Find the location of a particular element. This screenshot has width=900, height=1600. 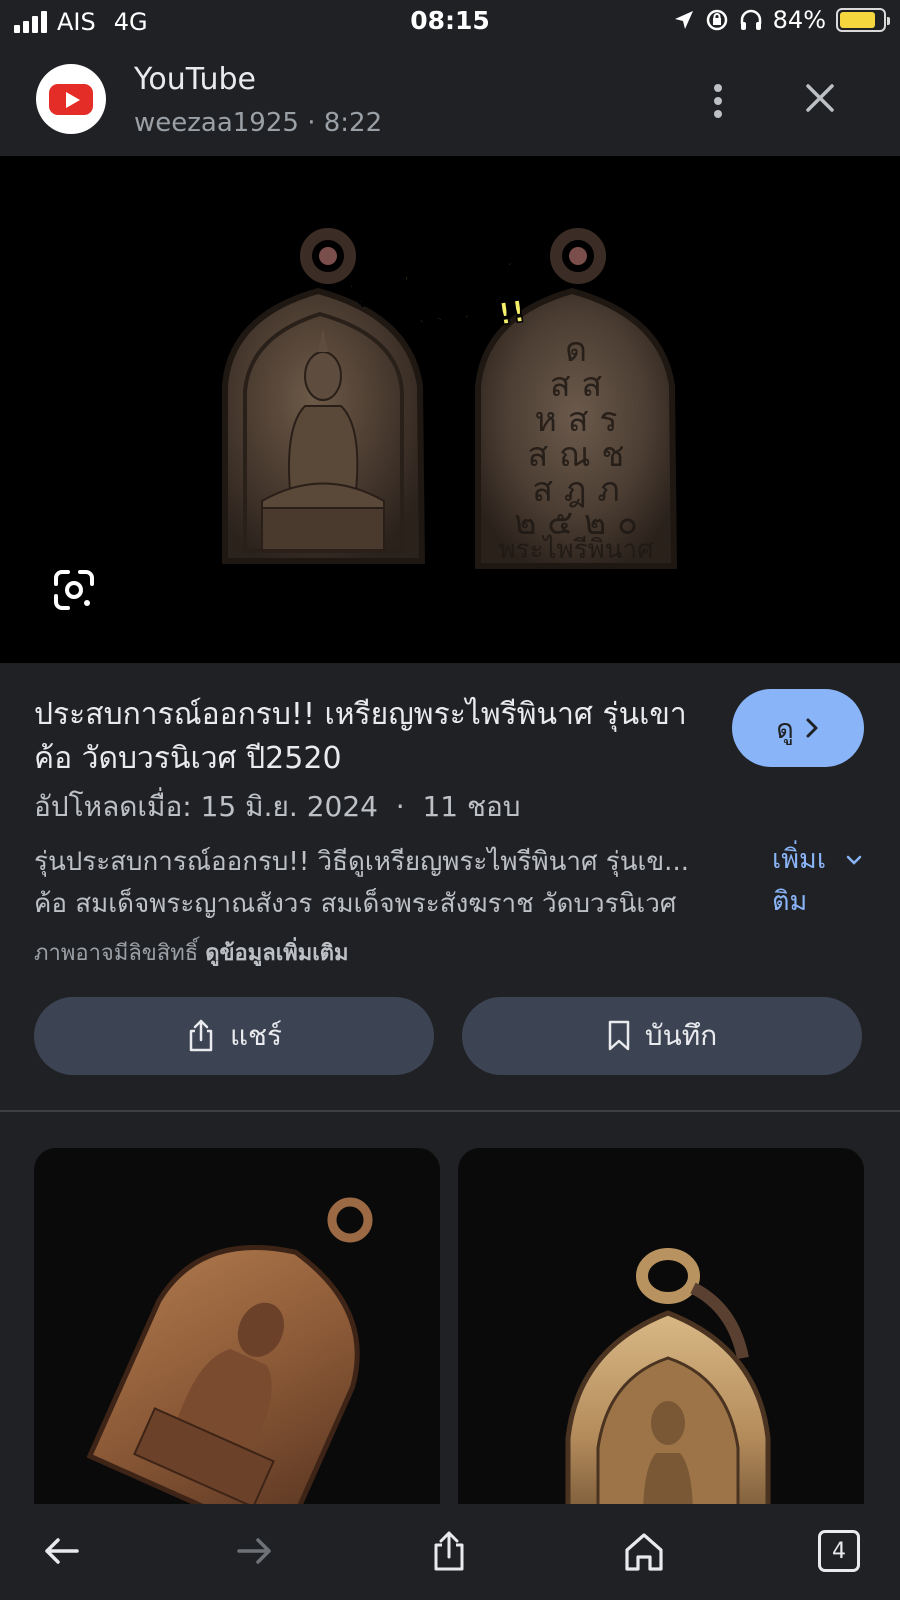

forward-button is located at coordinates (255, 1551).